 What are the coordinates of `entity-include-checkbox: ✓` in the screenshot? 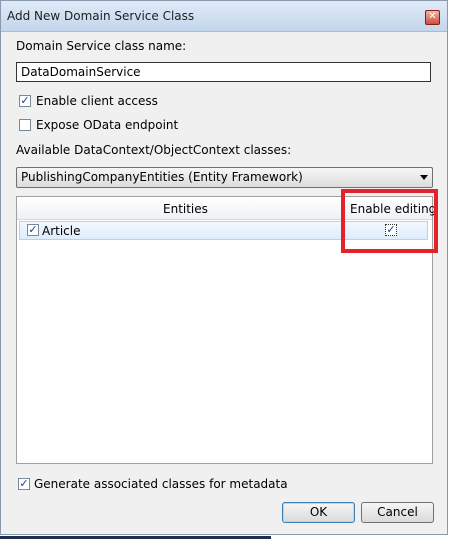 It's located at (33, 230).